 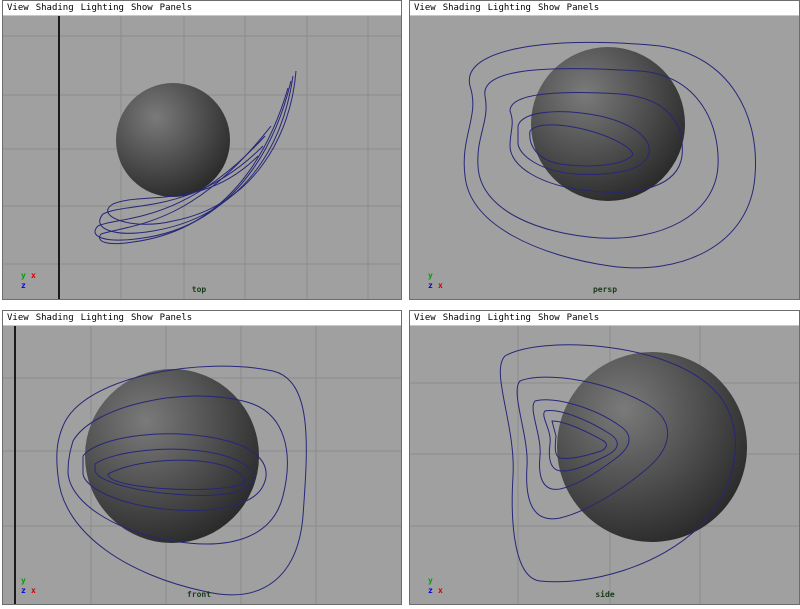 I want to click on view-label: front, so click(x=199, y=594).